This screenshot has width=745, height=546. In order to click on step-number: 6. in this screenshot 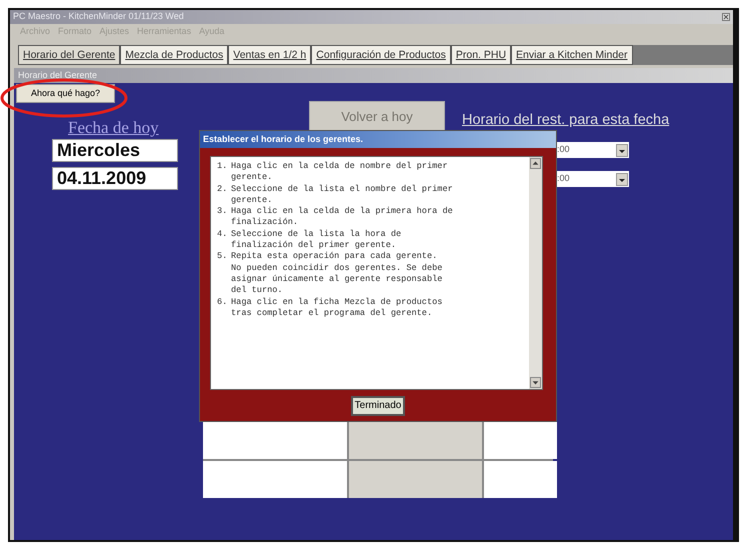, I will do `click(222, 302)`.